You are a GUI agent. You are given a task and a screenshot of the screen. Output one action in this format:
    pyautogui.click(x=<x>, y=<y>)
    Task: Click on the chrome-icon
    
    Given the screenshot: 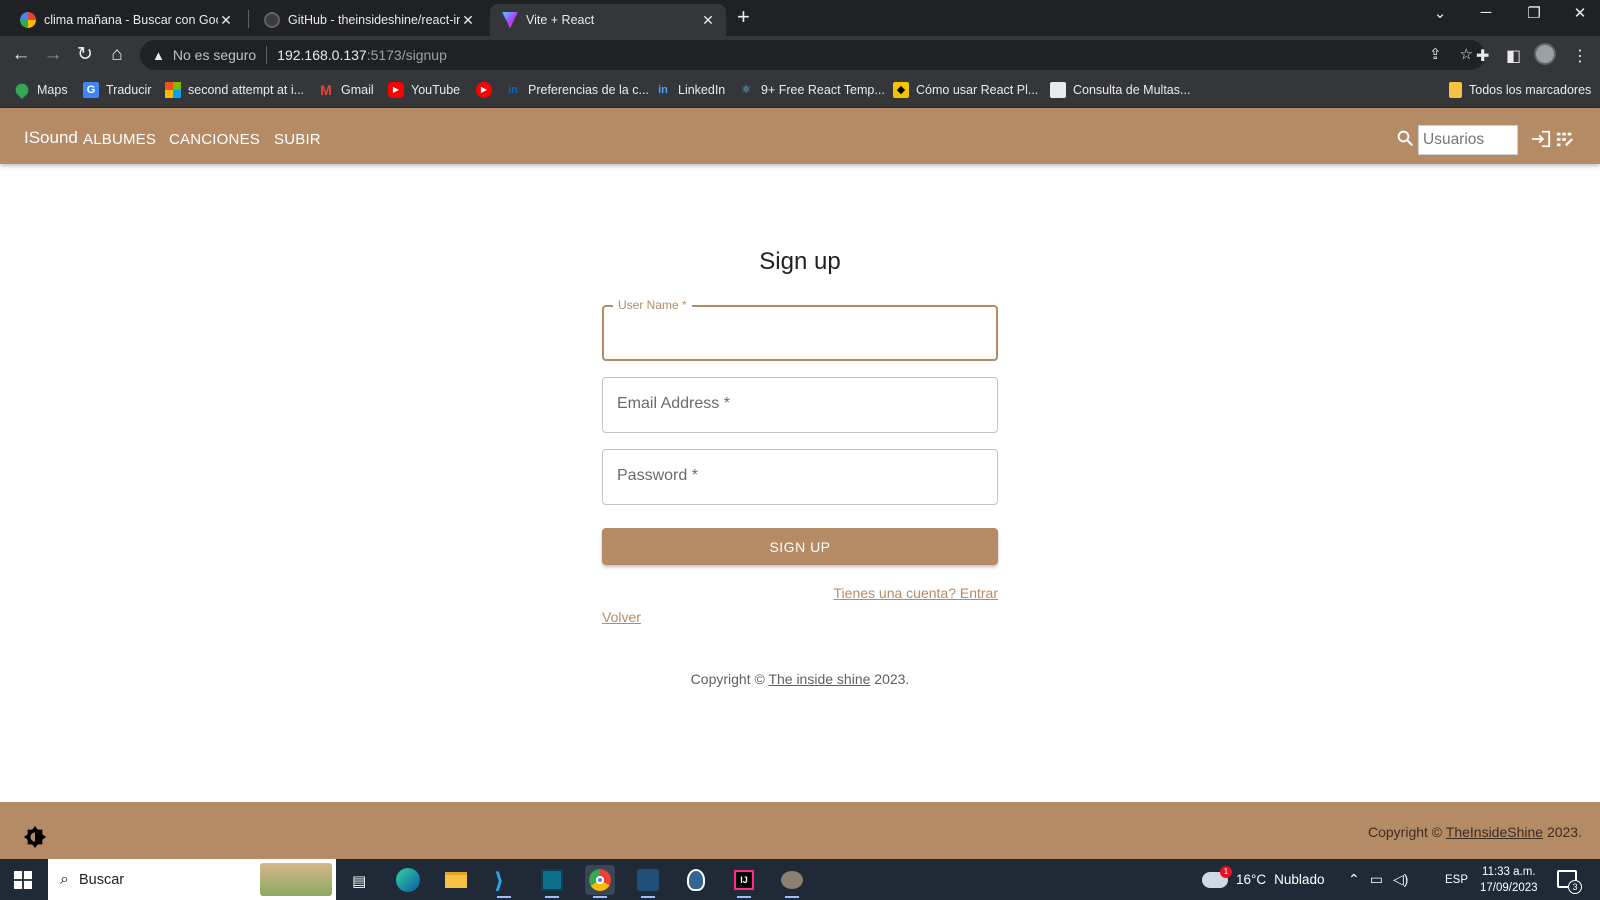 What is the action you would take?
    pyautogui.click(x=600, y=881)
    